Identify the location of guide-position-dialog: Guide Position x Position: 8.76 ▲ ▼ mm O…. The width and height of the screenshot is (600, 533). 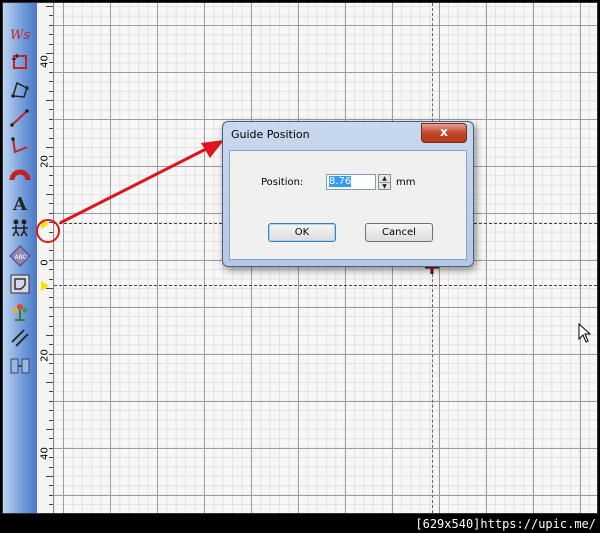
(348, 194).